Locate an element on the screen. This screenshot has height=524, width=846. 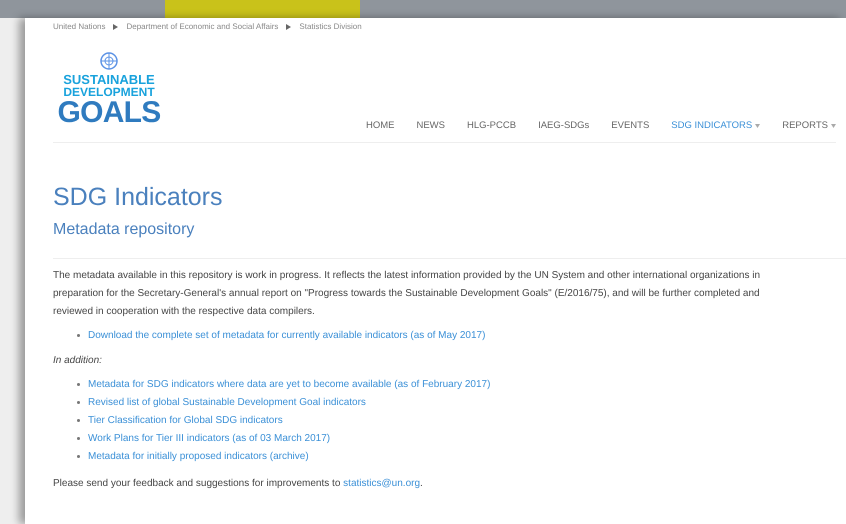
breadcrumb-link: Department of Economic and Social Affairs is located at coordinates (202, 27).